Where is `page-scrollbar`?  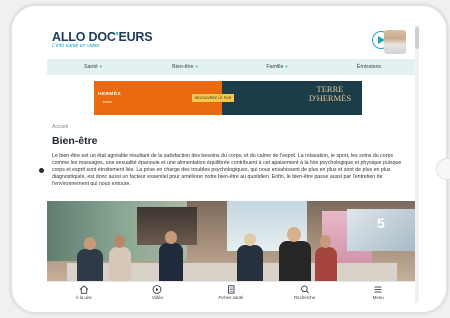
page-scrollbar is located at coordinates (417, 164).